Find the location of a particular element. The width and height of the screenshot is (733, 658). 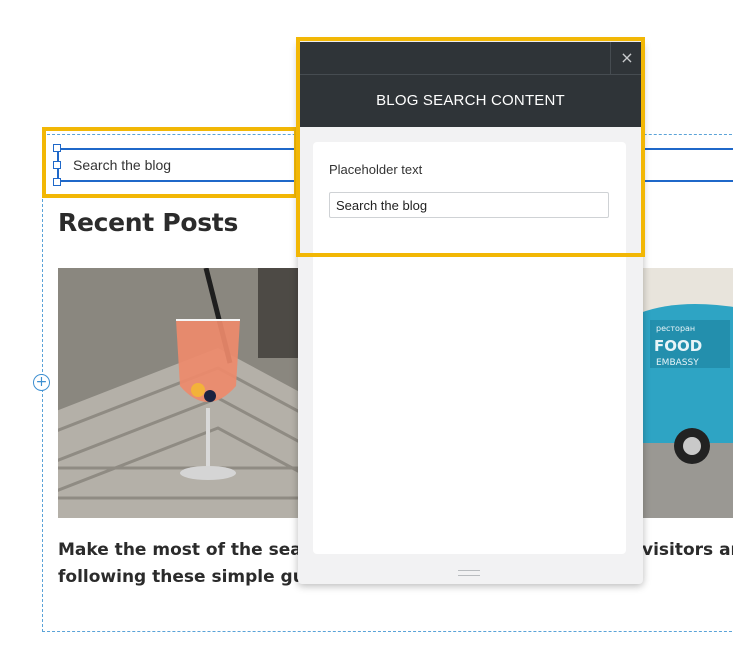

resize-handle-bottom is located at coordinates (57, 182).